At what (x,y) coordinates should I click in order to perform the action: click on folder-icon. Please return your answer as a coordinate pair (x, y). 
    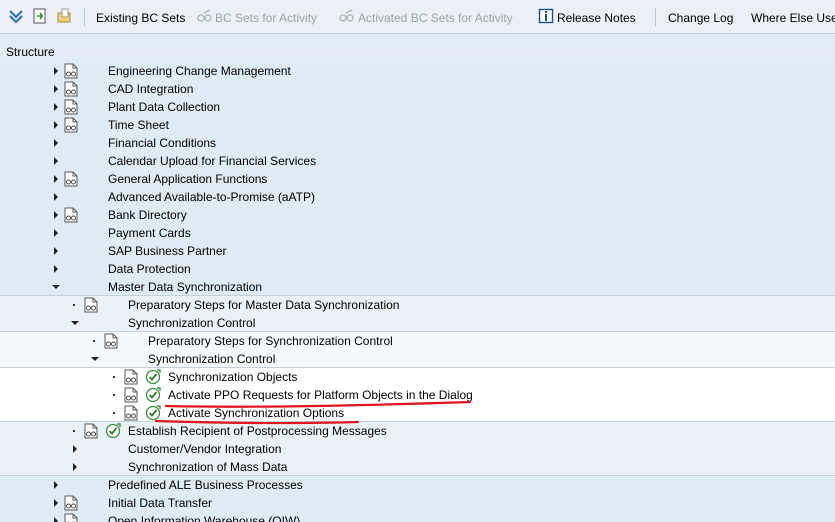
    Looking at the image, I should click on (64, 16).